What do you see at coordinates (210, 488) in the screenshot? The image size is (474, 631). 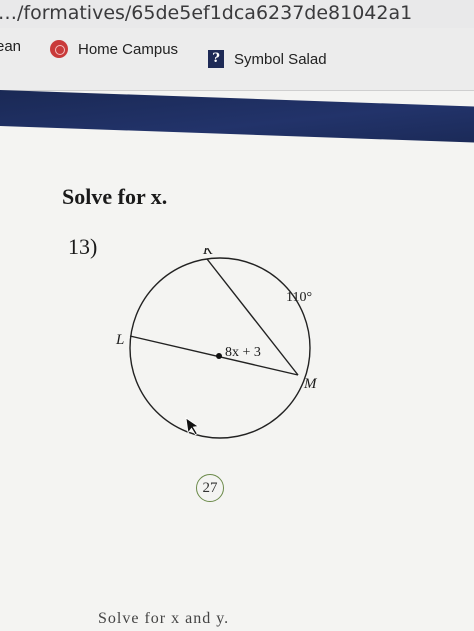 I see `answer-circle: 27` at bounding box center [210, 488].